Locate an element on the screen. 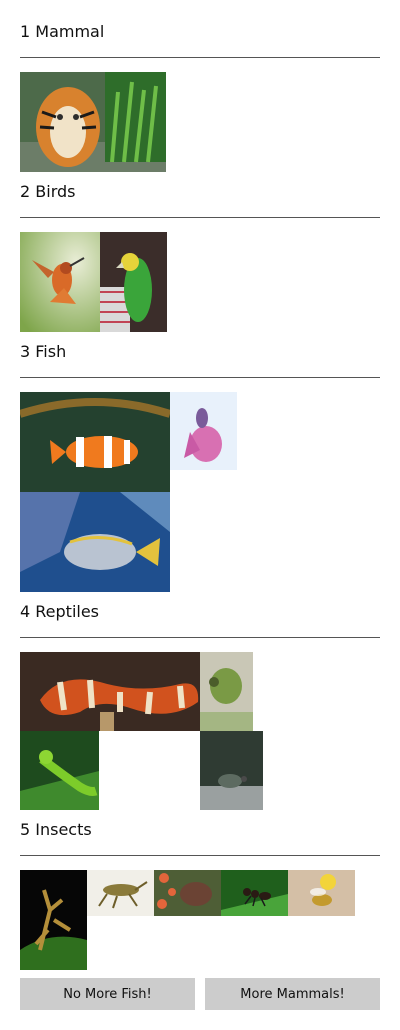 This screenshot has width=400, height=1030. clownfish-photo is located at coordinates (95, 442).